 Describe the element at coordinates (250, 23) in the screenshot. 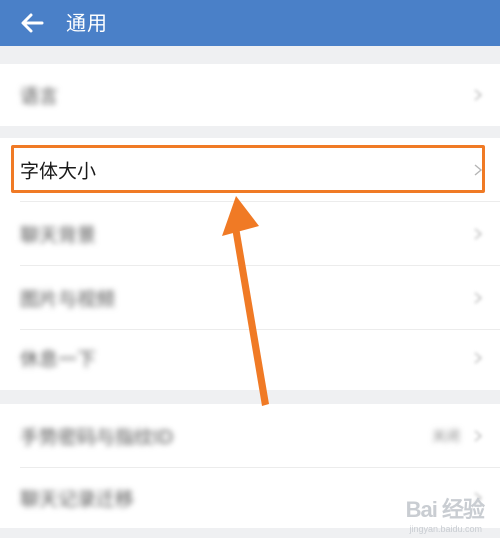

I see `top-bar: 通用` at that location.